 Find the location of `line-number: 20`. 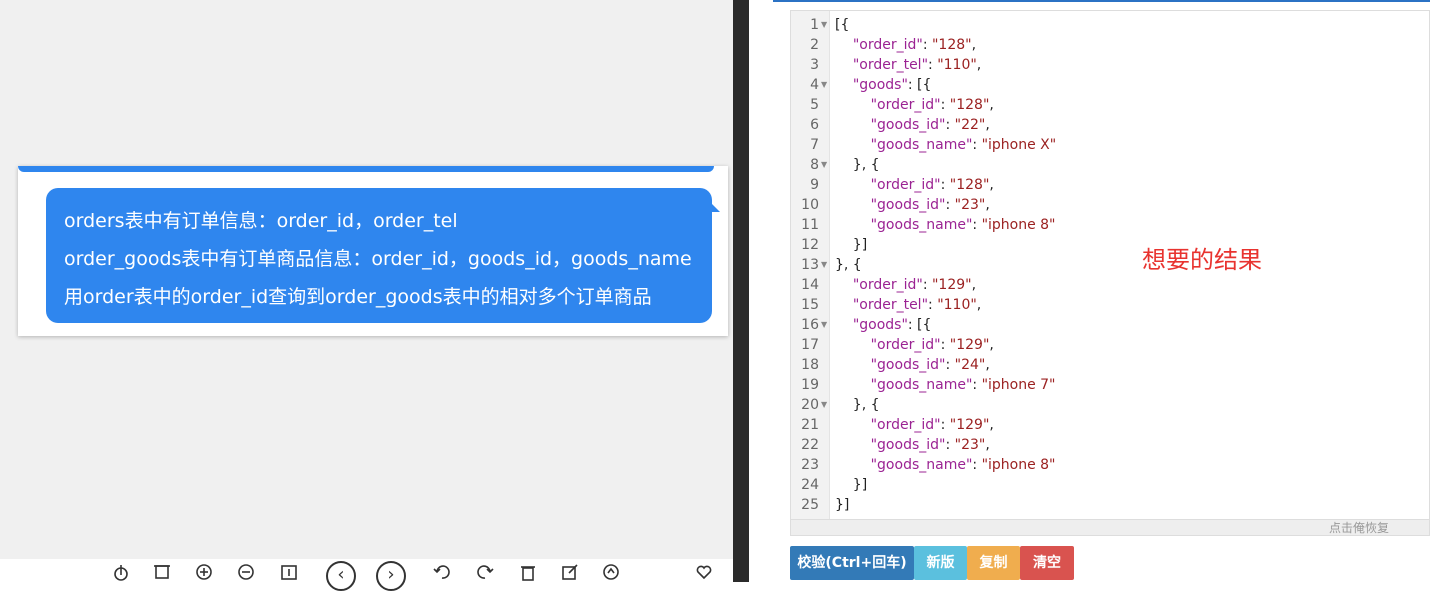

line-number: 20 is located at coordinates (810, 405).